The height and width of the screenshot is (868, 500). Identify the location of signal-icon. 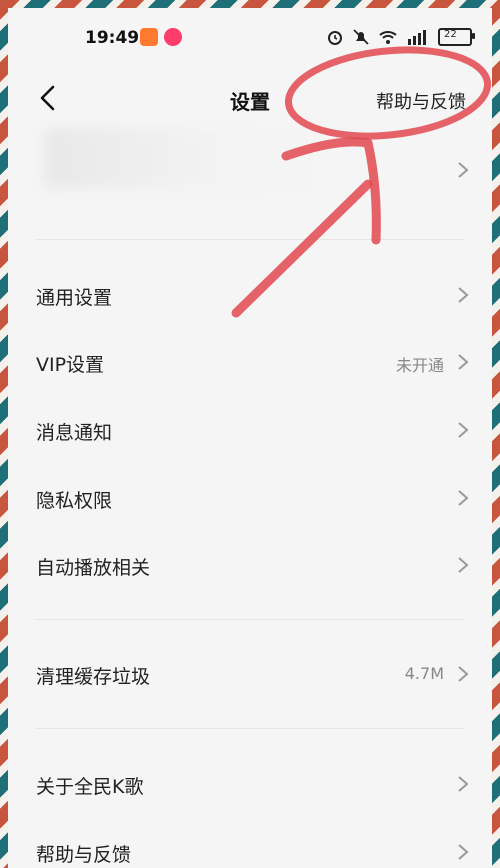
(417, 37).